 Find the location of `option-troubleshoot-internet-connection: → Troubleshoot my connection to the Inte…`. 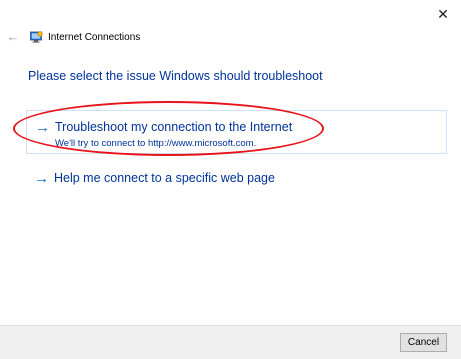

option-troubleshoot-internet-connection: → Troubleshoot my connection to the Inte… is located at coordinates (236, 132).